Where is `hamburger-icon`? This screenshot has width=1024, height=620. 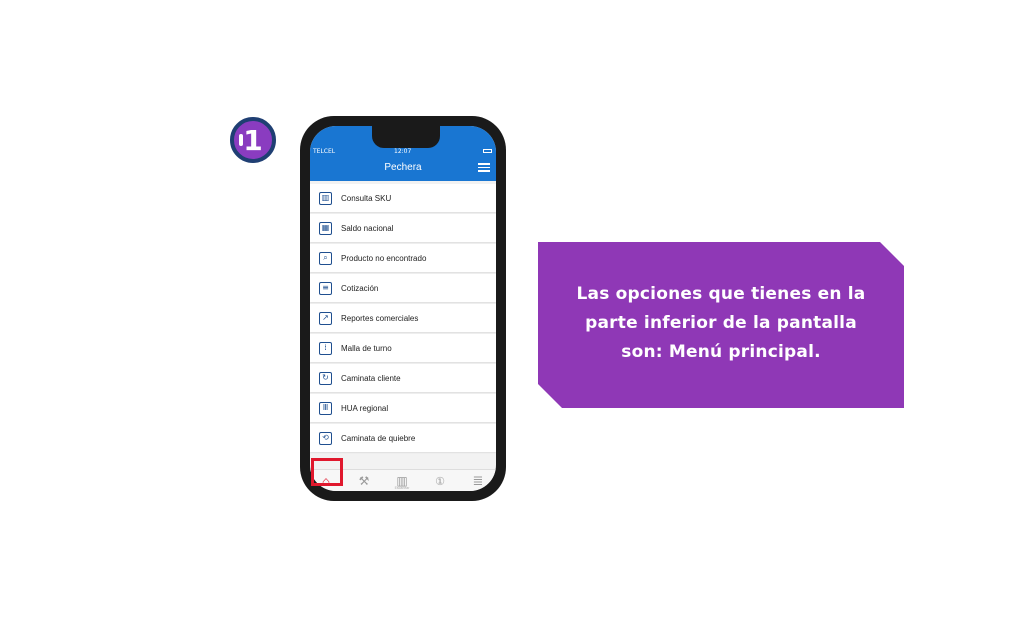 hamburger-icon is located at coordinates (484, 167).